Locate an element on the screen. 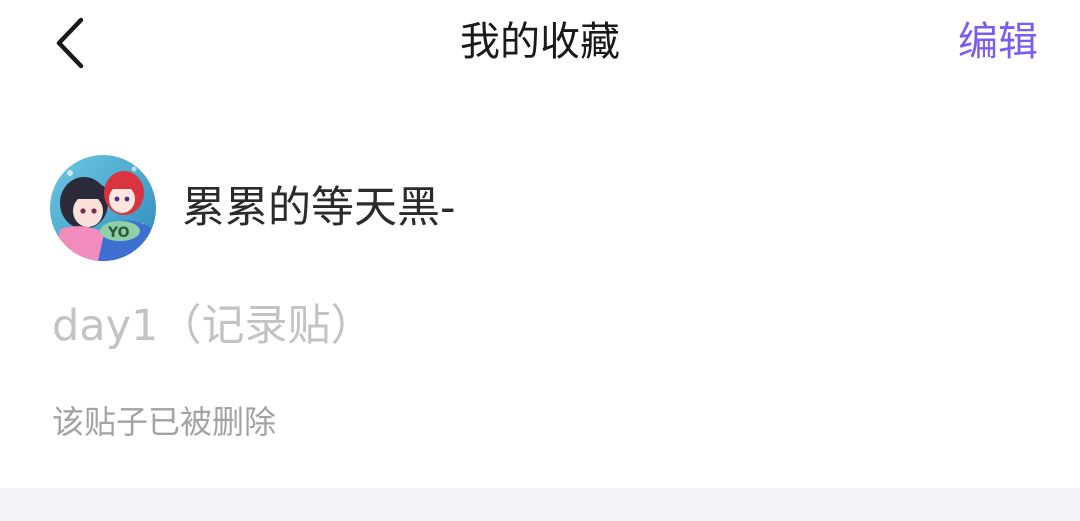 The width and height of the screenshot is (1080, 521). chevron-left-icon is located at coordinates (70, 43).